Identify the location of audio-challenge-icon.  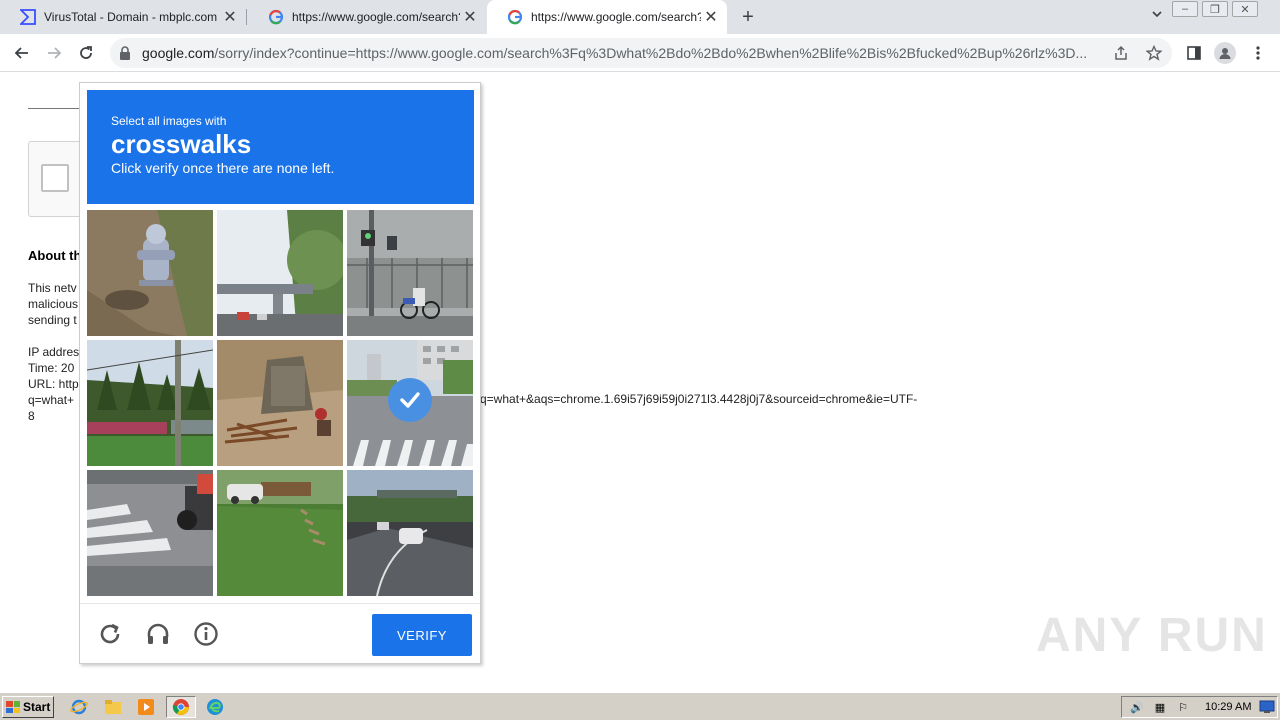
(158, 634).